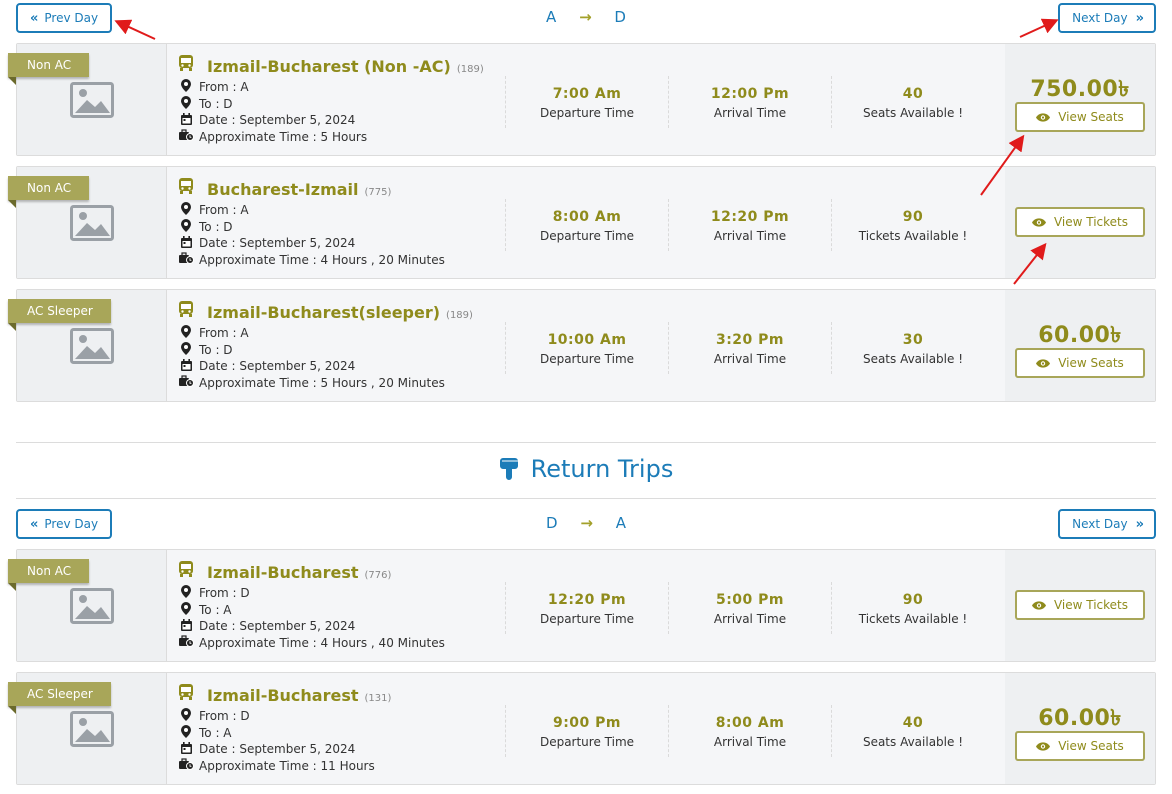  I want to click on trip-name: Izmail-Bucharest(sleeper), so click(323, 312).